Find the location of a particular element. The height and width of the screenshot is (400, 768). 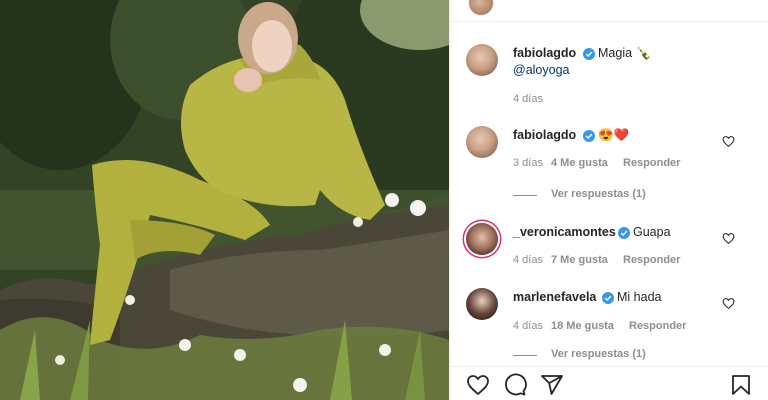

caption-text: Magia 🍾 is located at coordinates (625, 53).